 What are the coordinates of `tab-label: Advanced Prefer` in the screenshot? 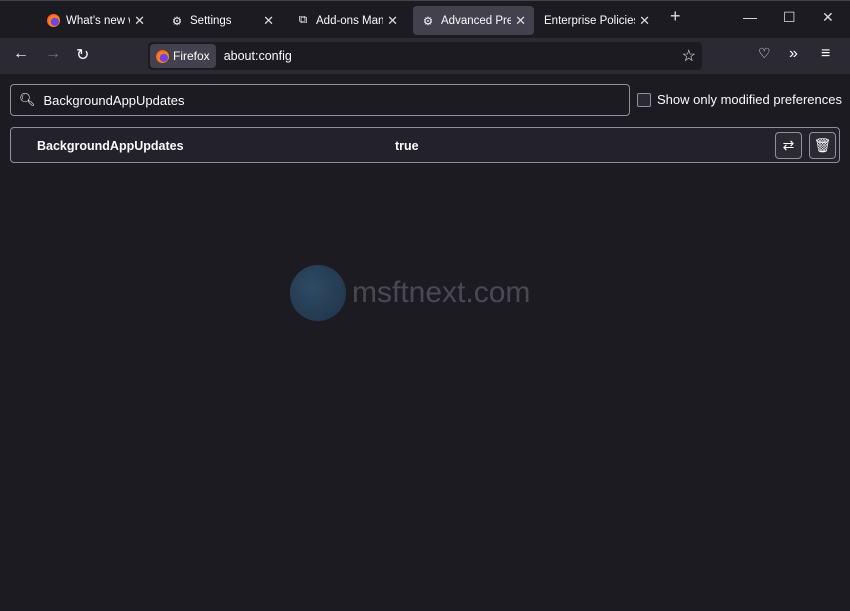 It's located at (476, 20).